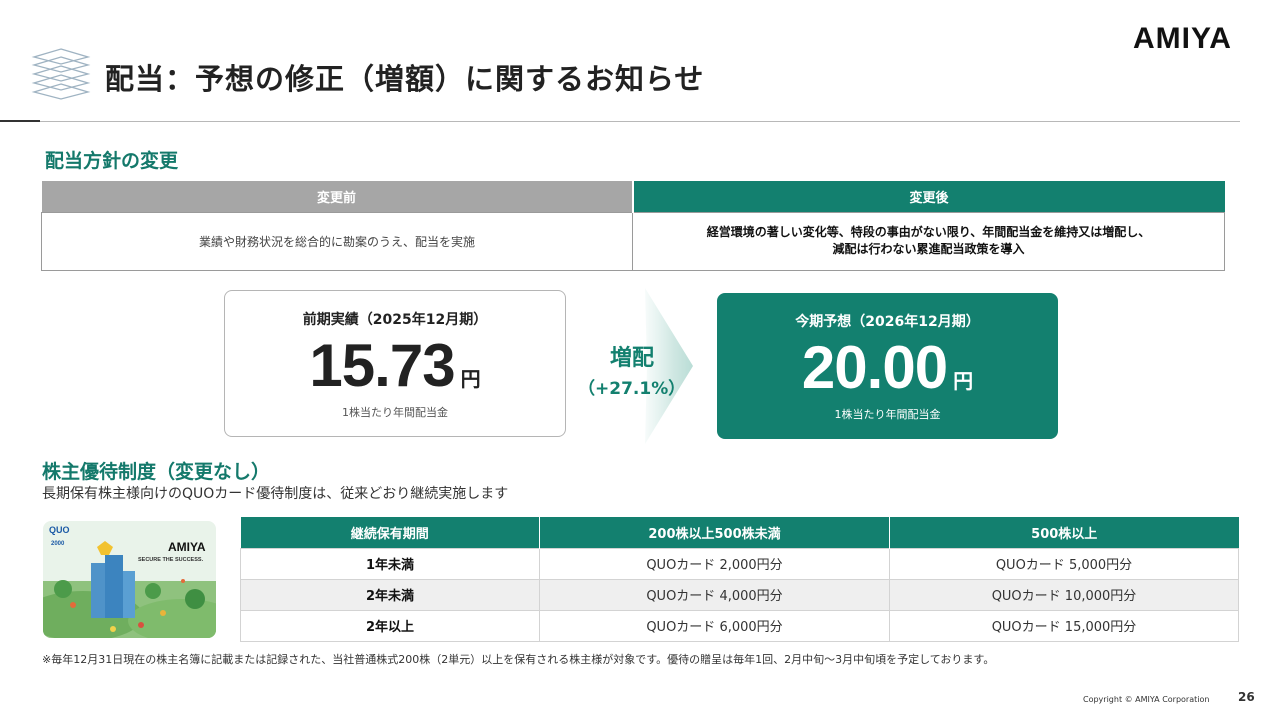  I want to click on header-divider-accent, so click(20, 121).